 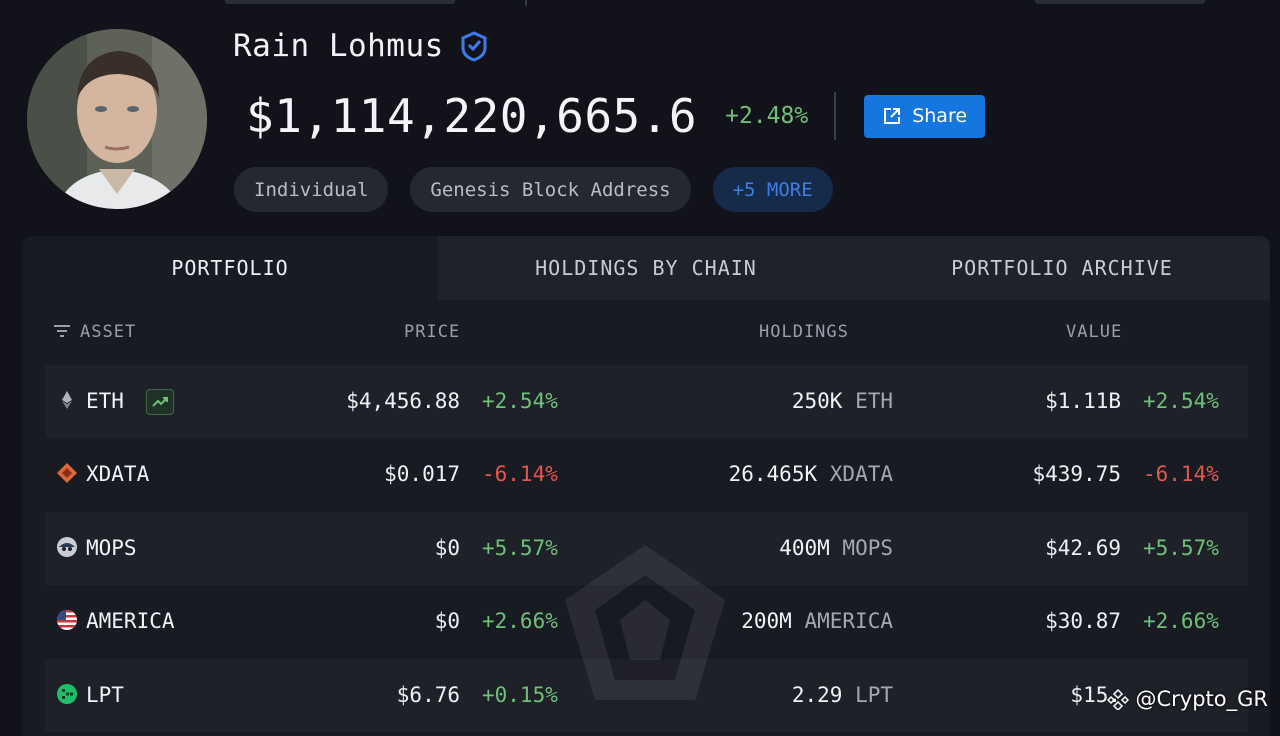 I want to click on eth-icon, so click(x=67, y=400).